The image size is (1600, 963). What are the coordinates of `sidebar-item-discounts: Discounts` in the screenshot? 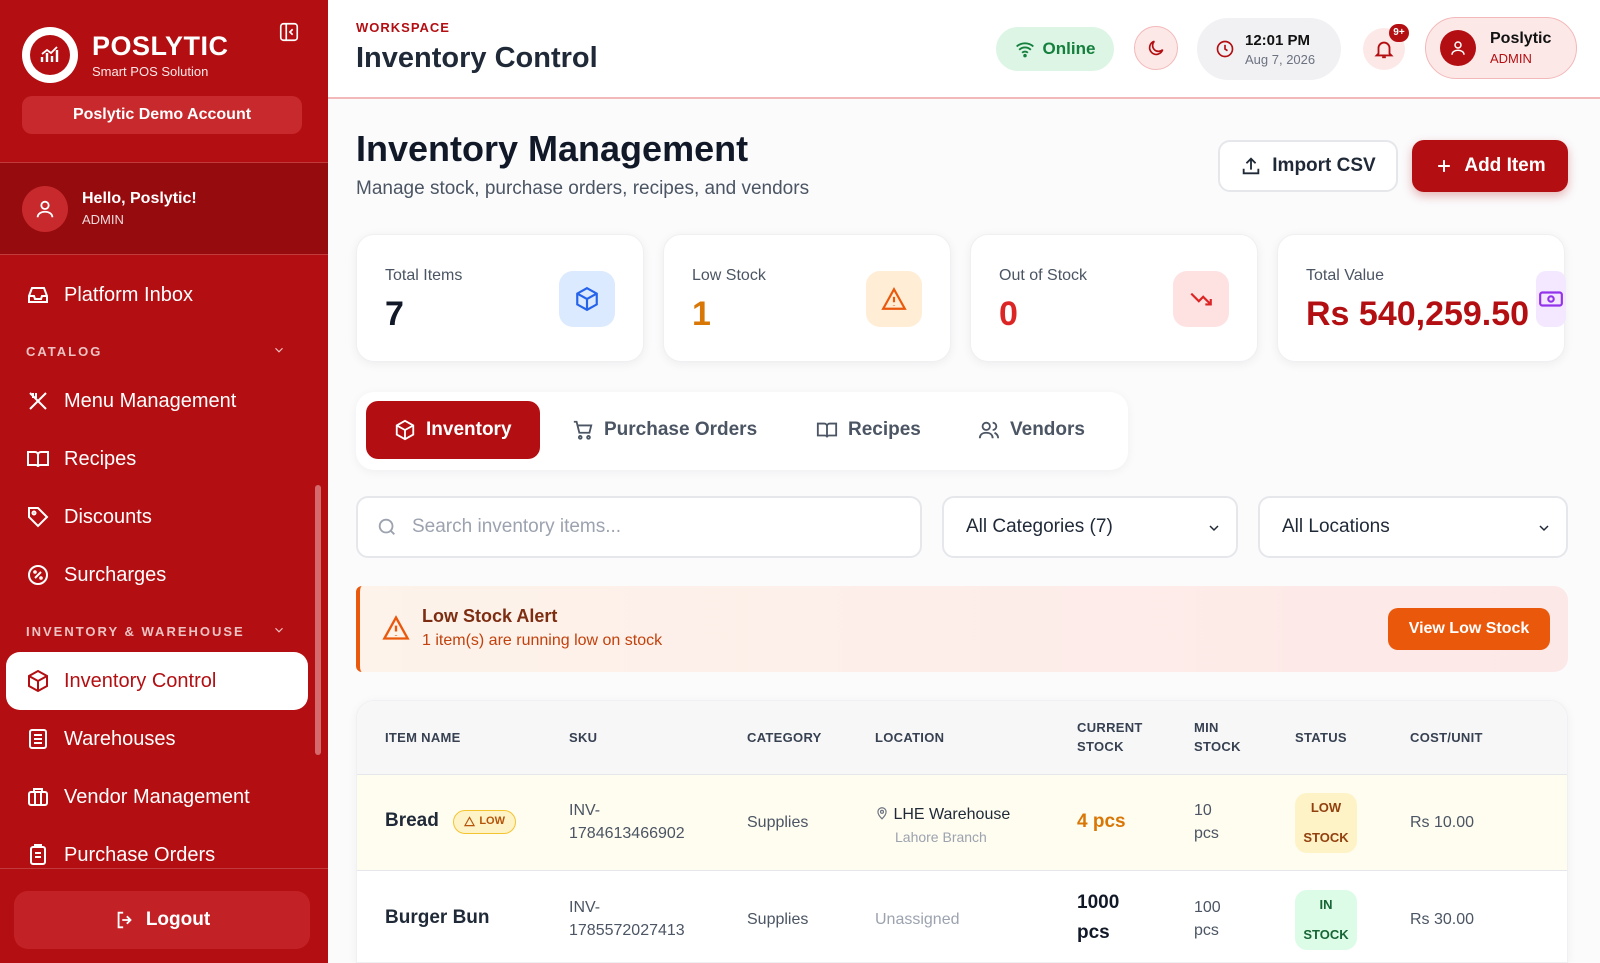 It's located at (157, 517).